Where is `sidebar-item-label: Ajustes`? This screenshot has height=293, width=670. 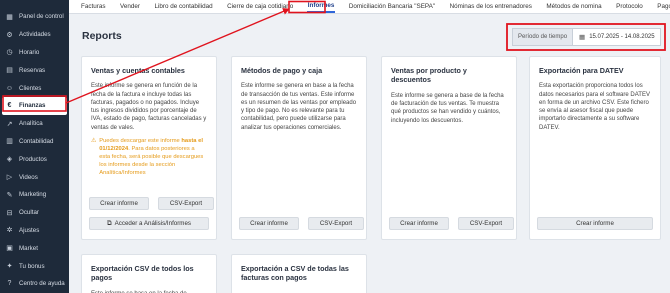
sidebar-item-label: Ajustes is located at coordinates (29, 230).